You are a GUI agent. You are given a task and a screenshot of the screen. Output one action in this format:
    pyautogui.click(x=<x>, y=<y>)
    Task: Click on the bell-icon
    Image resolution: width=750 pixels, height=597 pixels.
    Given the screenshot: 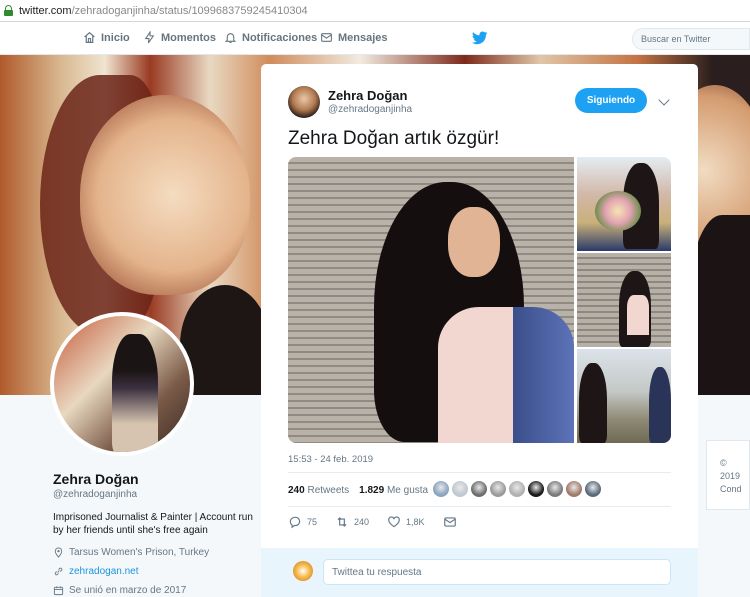 What is the action you would take?
    pyautogui.click(x=230, y=38)
    